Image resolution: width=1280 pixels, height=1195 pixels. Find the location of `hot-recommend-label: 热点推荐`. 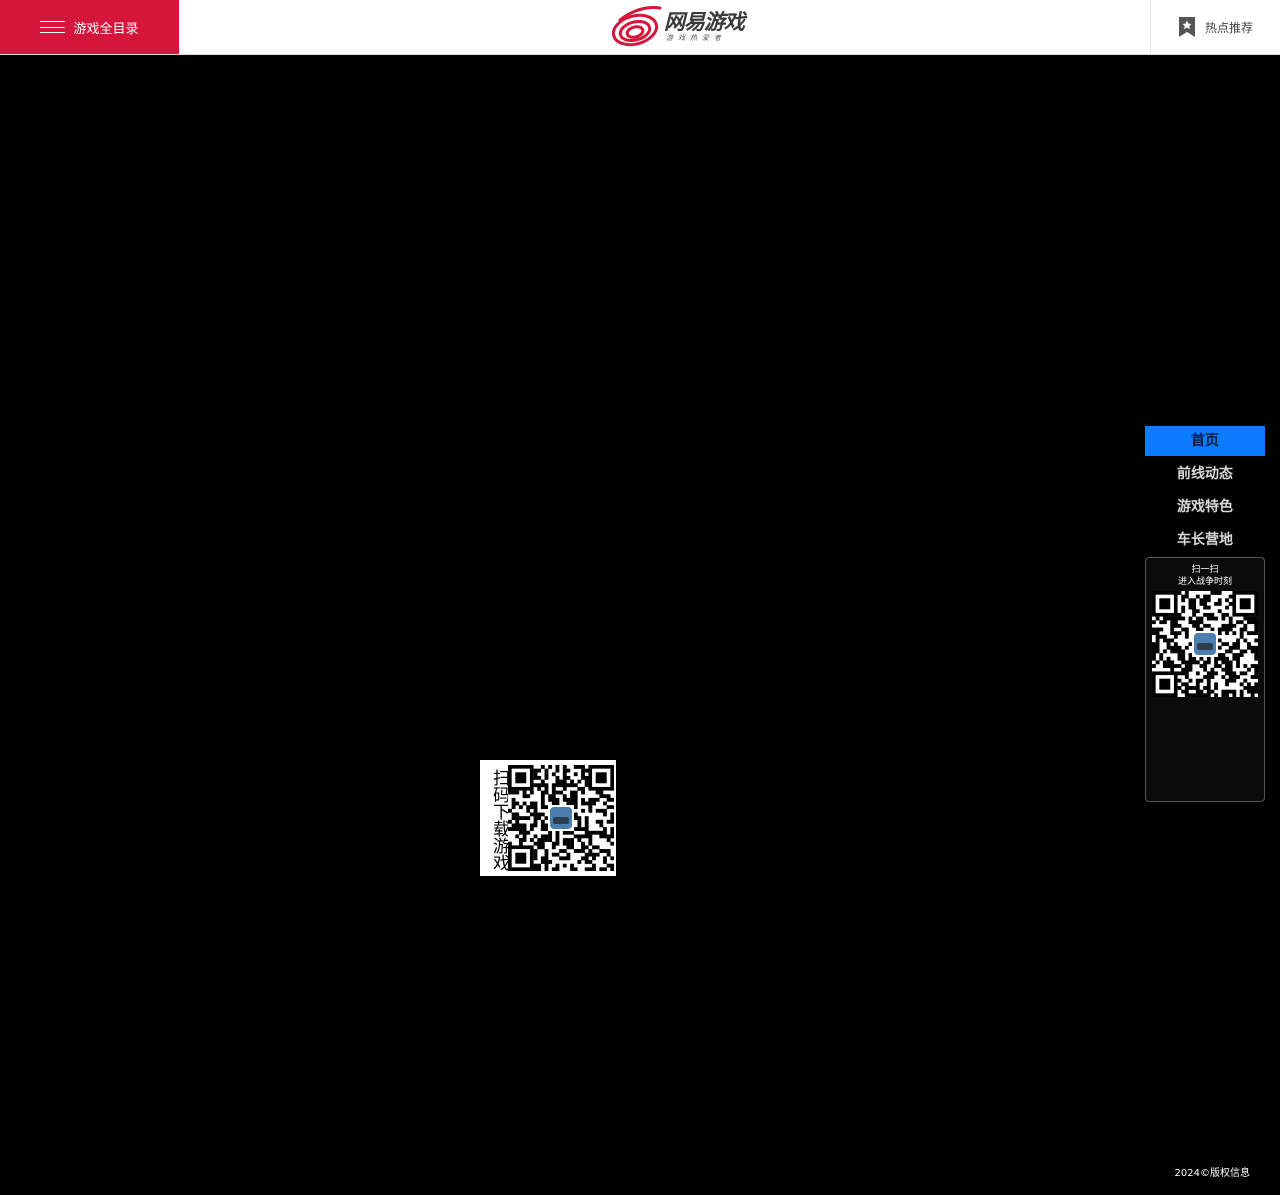

hot-recommend-label: 热点推荐 is located at coordinates (1228, 27).